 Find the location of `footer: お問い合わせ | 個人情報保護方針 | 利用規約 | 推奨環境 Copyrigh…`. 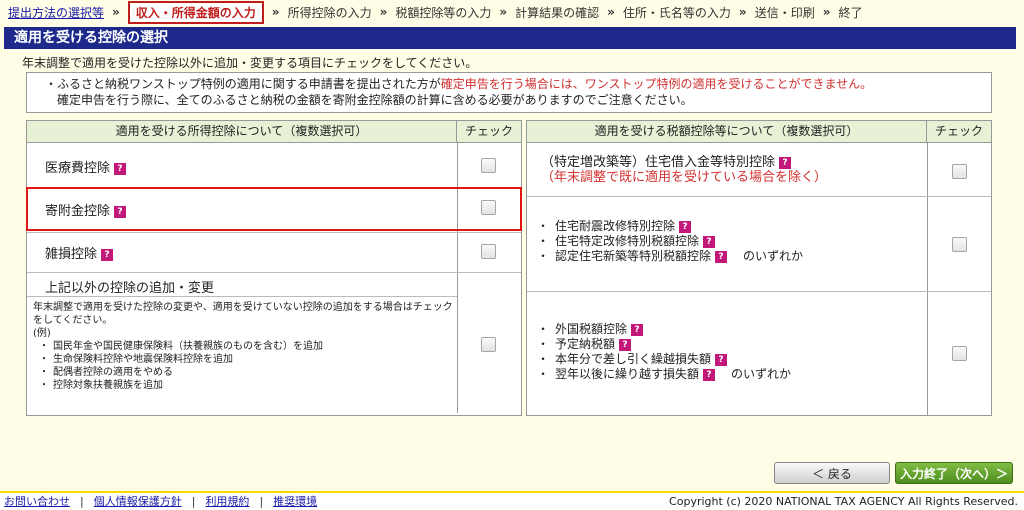

footer: お問い合わせ | 個人情報保護方針 | 利用規約 | 推奨環境 Copyrigh… is located at coordinates (512, 500).